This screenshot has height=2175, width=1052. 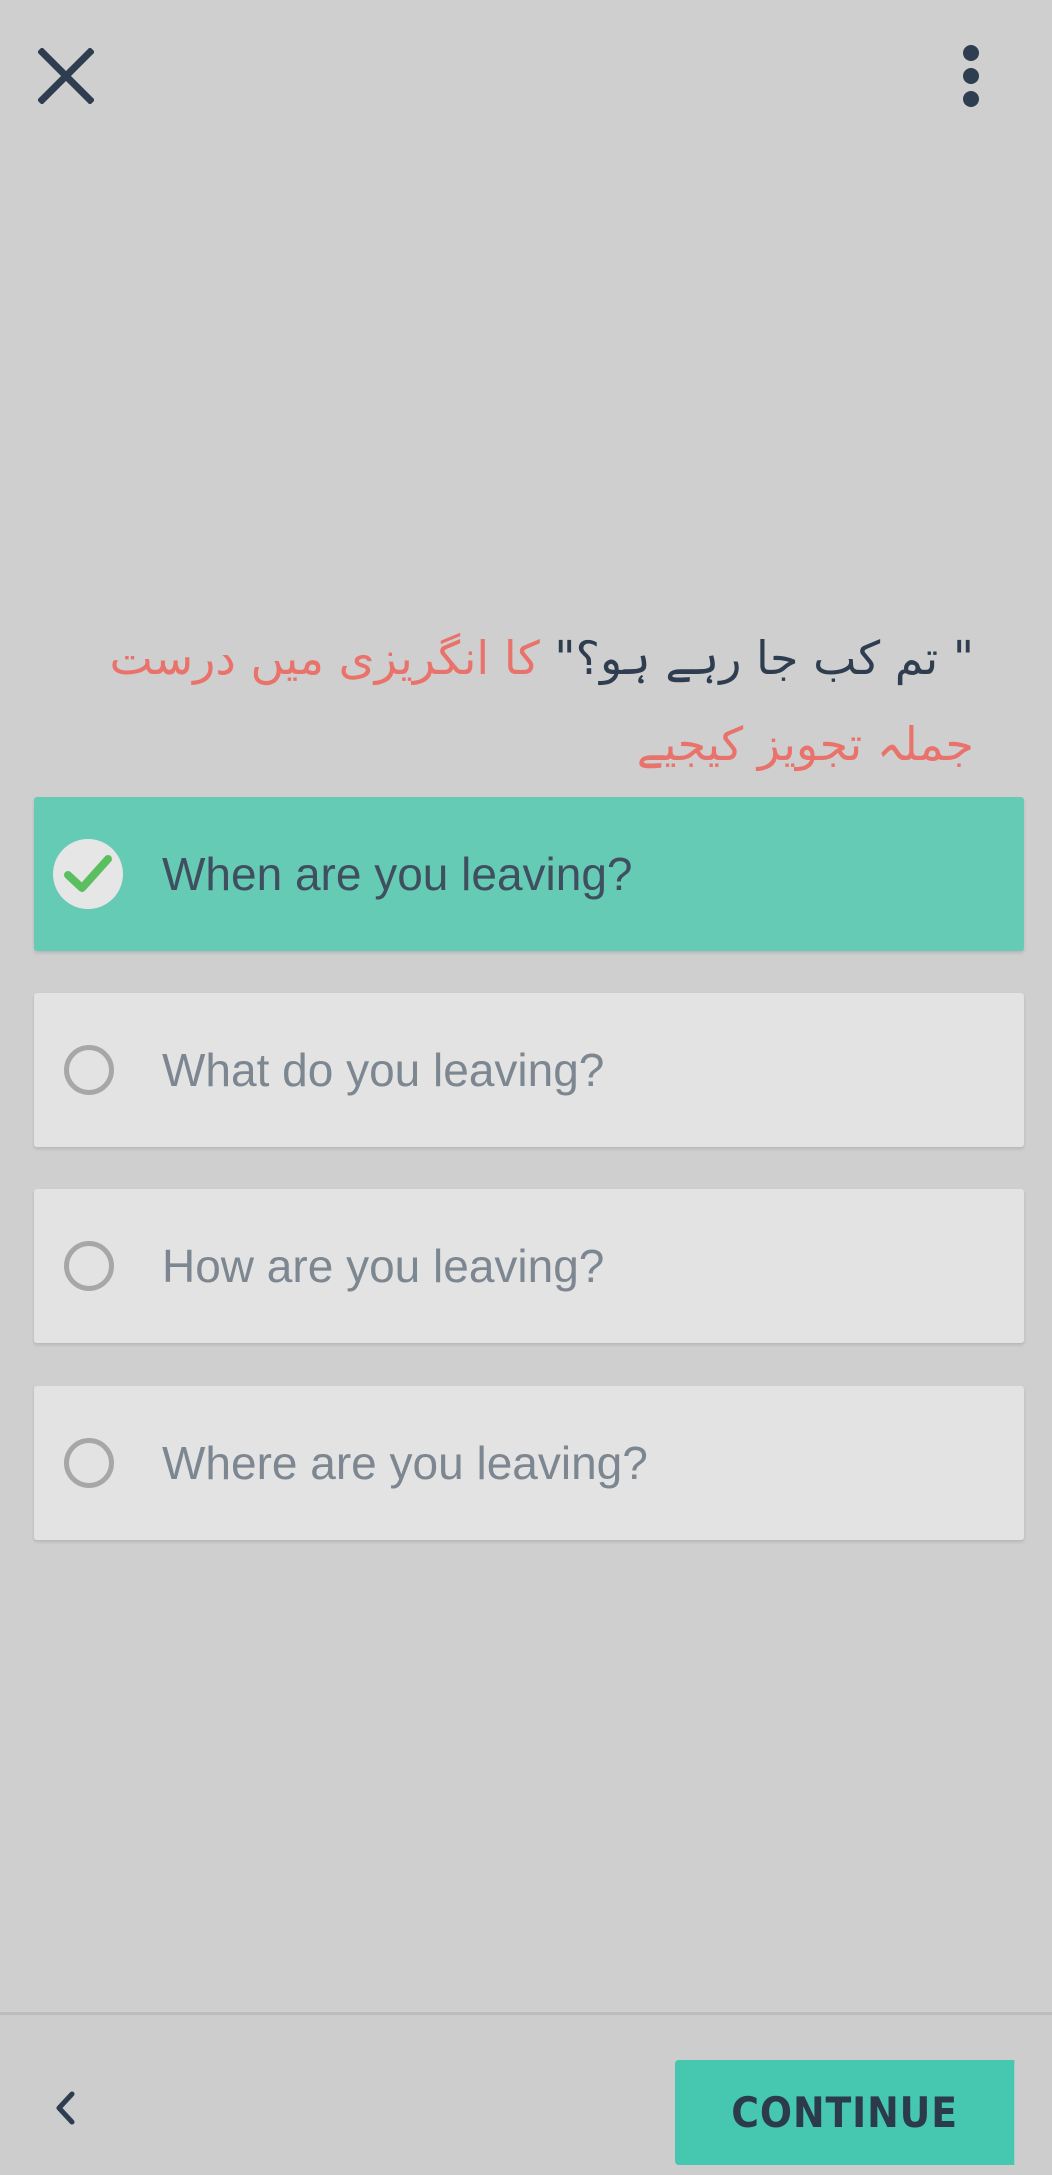 I want to click on answer-option-3: How are you leaving?, so click(x=529, y=1266).